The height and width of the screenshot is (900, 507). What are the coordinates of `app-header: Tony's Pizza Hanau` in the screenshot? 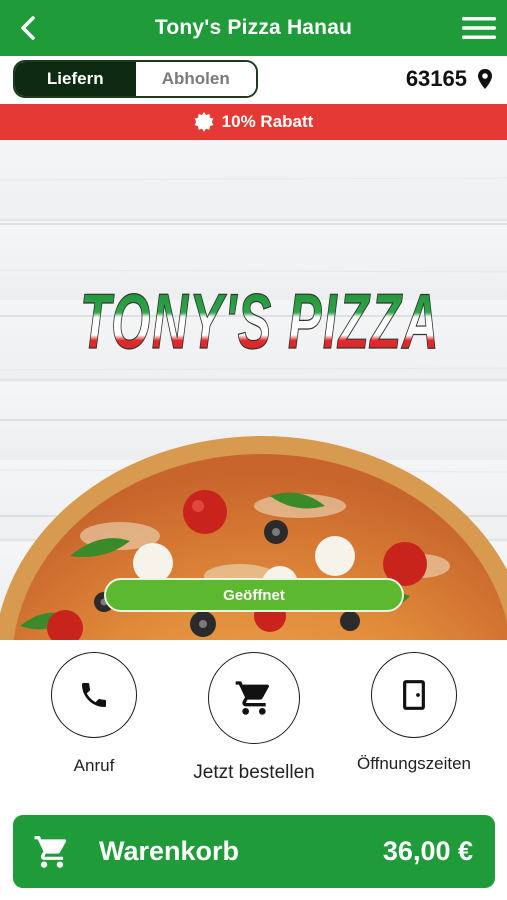 It's located at (253, 28).